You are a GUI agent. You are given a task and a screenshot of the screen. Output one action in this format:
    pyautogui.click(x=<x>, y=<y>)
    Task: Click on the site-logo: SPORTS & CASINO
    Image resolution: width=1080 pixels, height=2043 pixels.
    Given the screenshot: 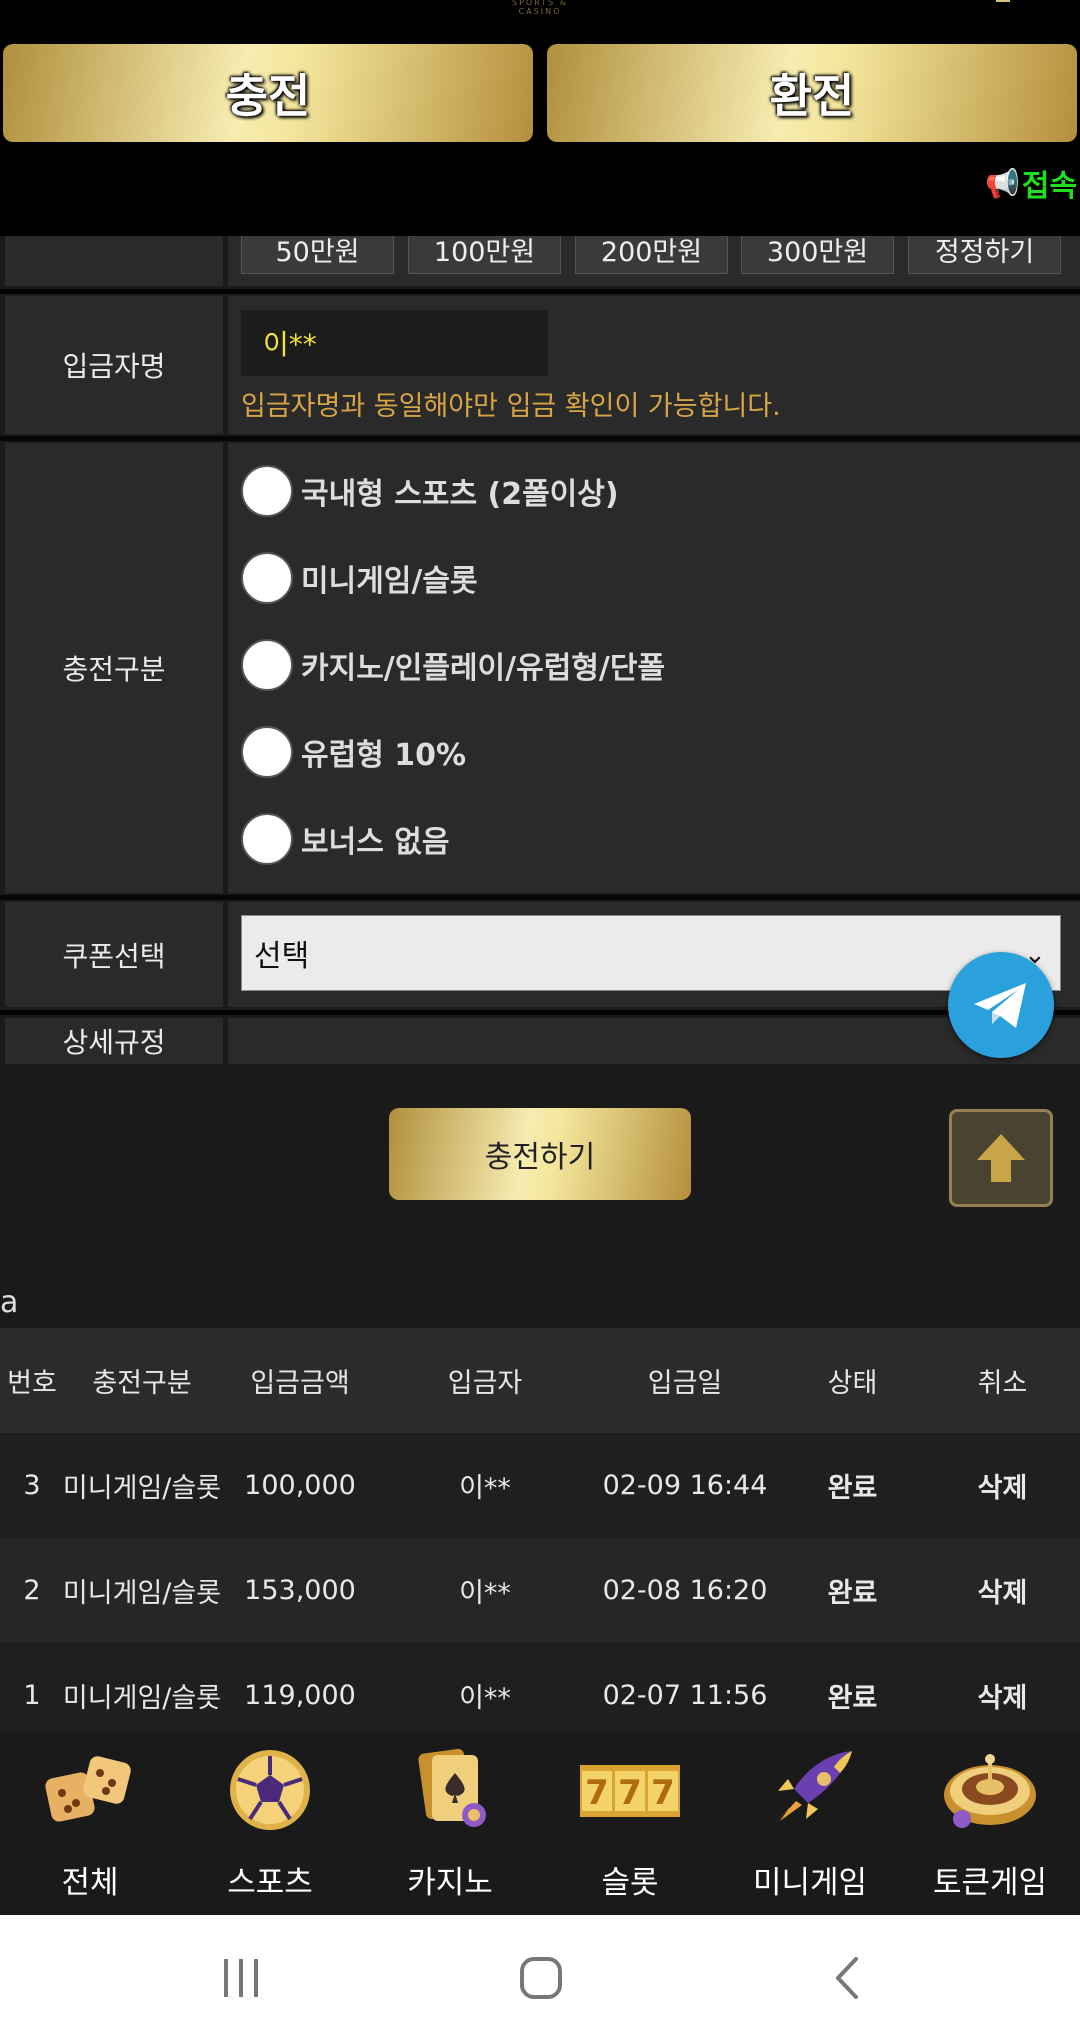 What is the action you would take?
    pyautogui.click(x=540, y=8)
    